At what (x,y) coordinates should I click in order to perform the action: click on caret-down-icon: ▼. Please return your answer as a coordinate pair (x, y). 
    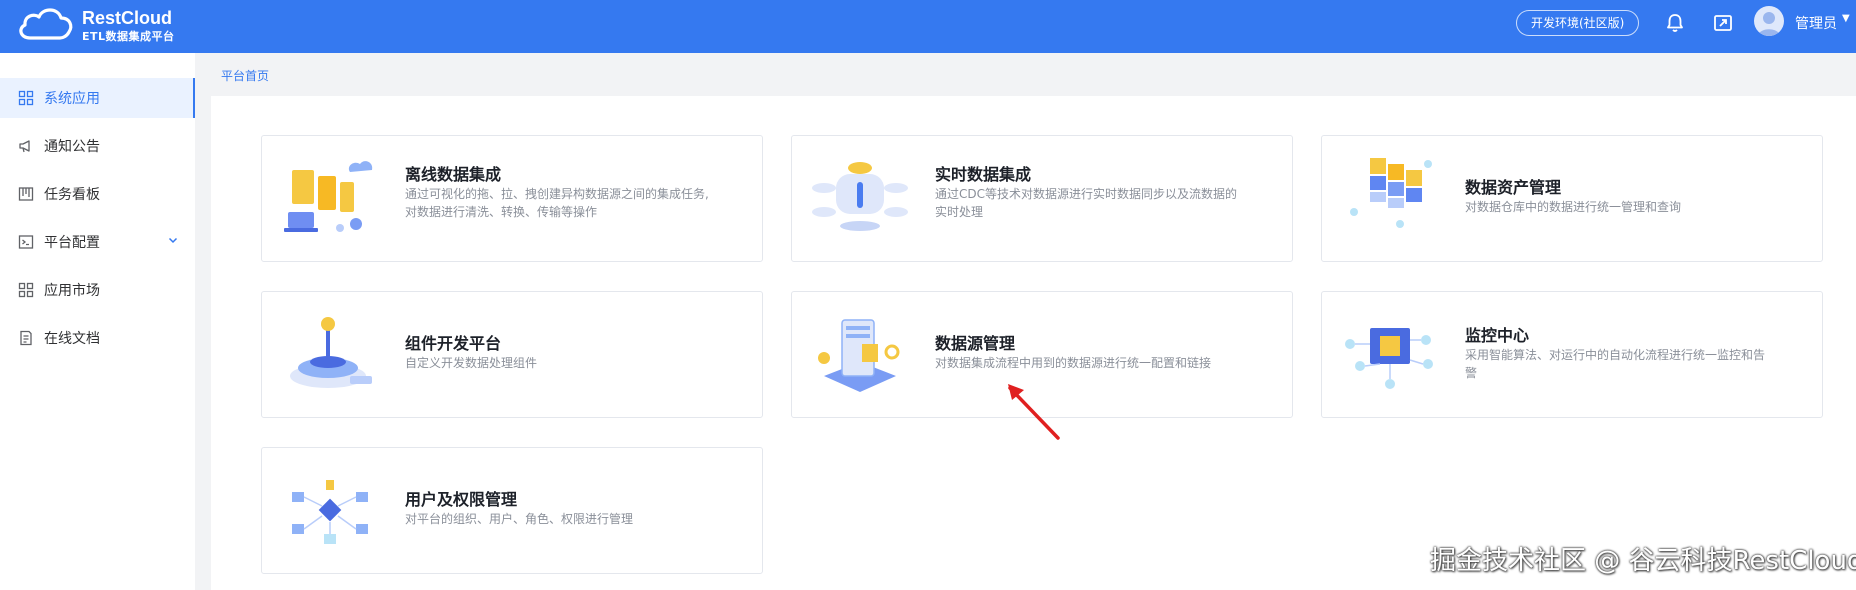
    Looking at the image, I should click on (1846, 18).